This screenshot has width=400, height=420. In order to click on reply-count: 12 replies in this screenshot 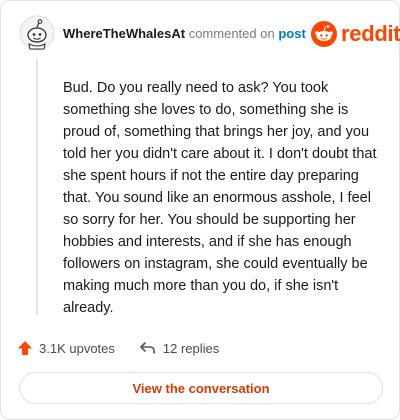, I will do `click(191, 348)`.